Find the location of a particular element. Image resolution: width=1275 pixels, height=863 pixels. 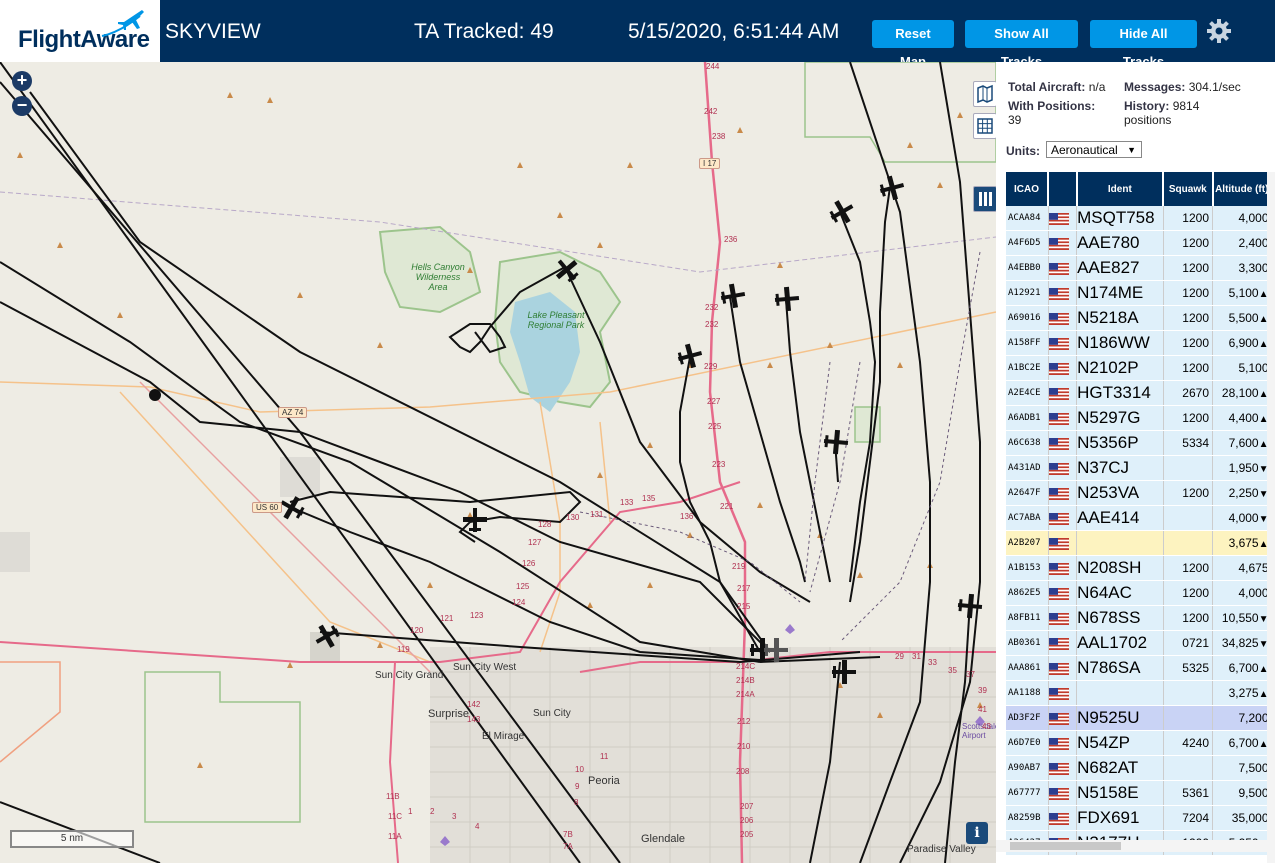

altitude-value: 9,500 is located at coordinates (1253, 793).